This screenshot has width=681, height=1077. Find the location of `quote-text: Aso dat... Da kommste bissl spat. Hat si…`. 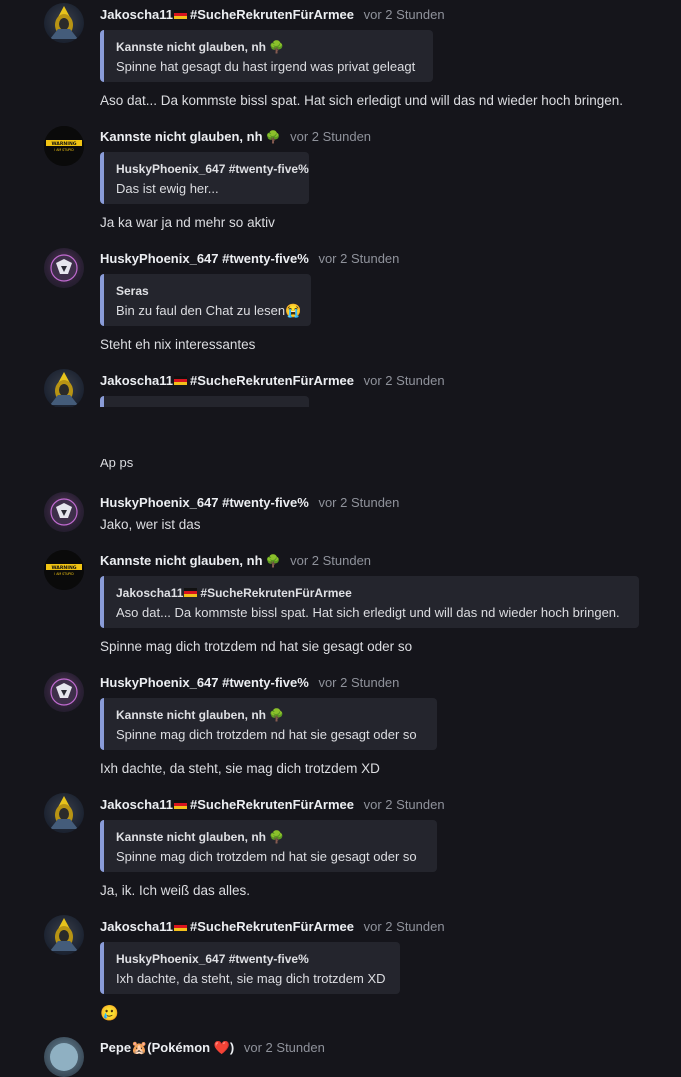

quote-text: Aso dat... Da kommste bissl spat. Hat si… is located at coordinates (368, 612).